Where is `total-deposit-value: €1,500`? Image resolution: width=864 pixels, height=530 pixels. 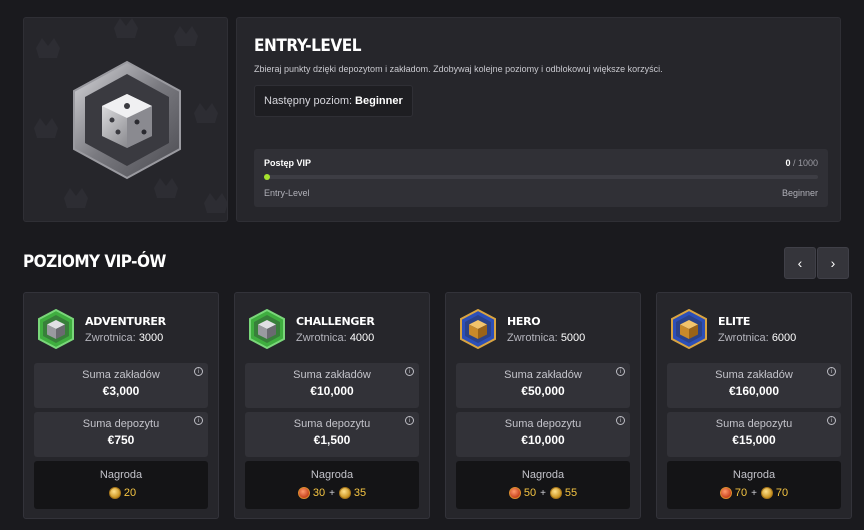 total-deposit-value: €1,500 is located at coordinates (332, 440).